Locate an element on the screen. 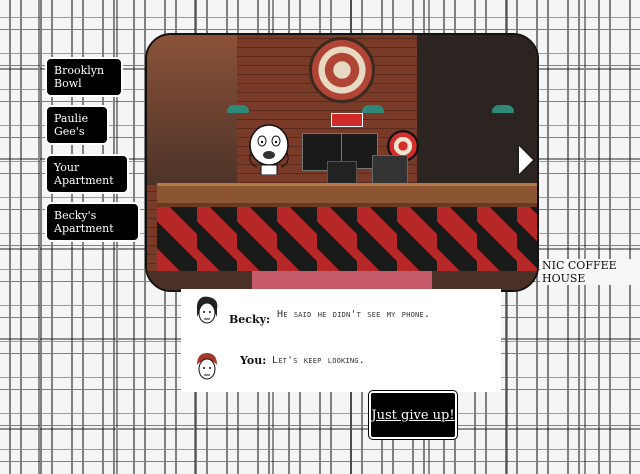 This screenshot has width=640, height=474. rug is located at coordinates (342, 280).